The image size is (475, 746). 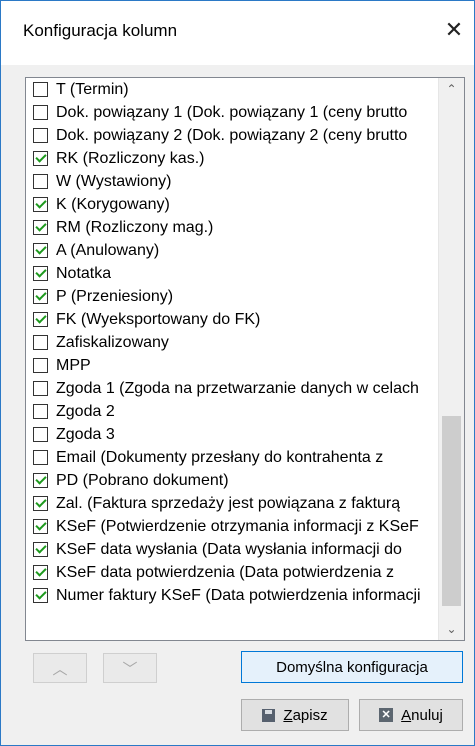 I want to click on column-label: A (Anulowany), so click(x=108, y=250).